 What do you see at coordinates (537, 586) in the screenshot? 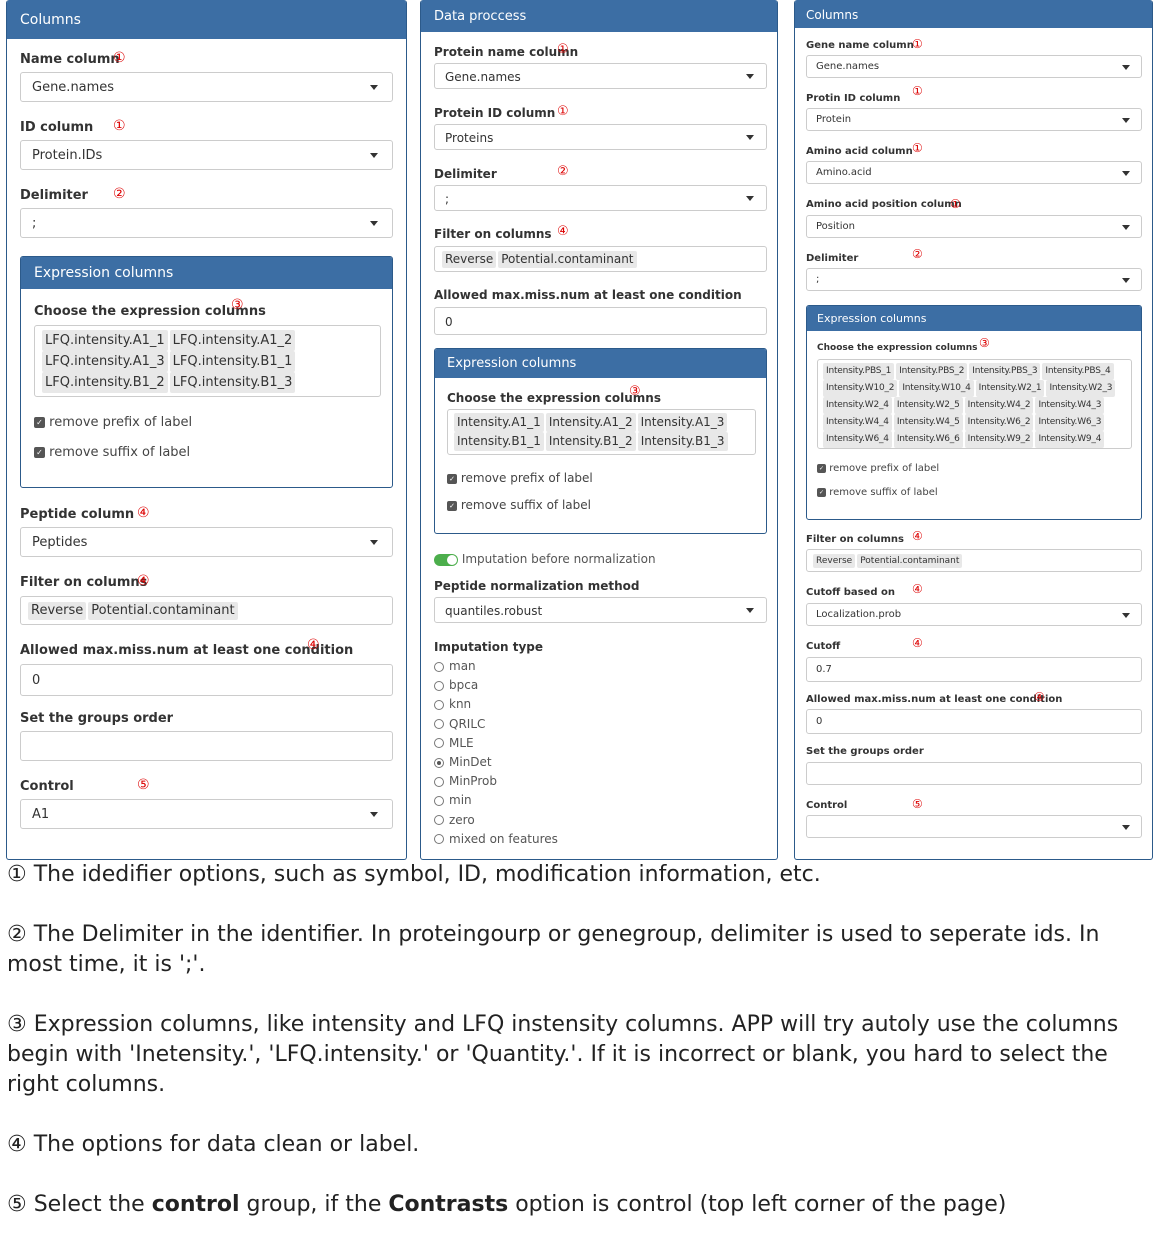
I see `normalization-label: Peptide normalization method` at bounding box center [537, 586].